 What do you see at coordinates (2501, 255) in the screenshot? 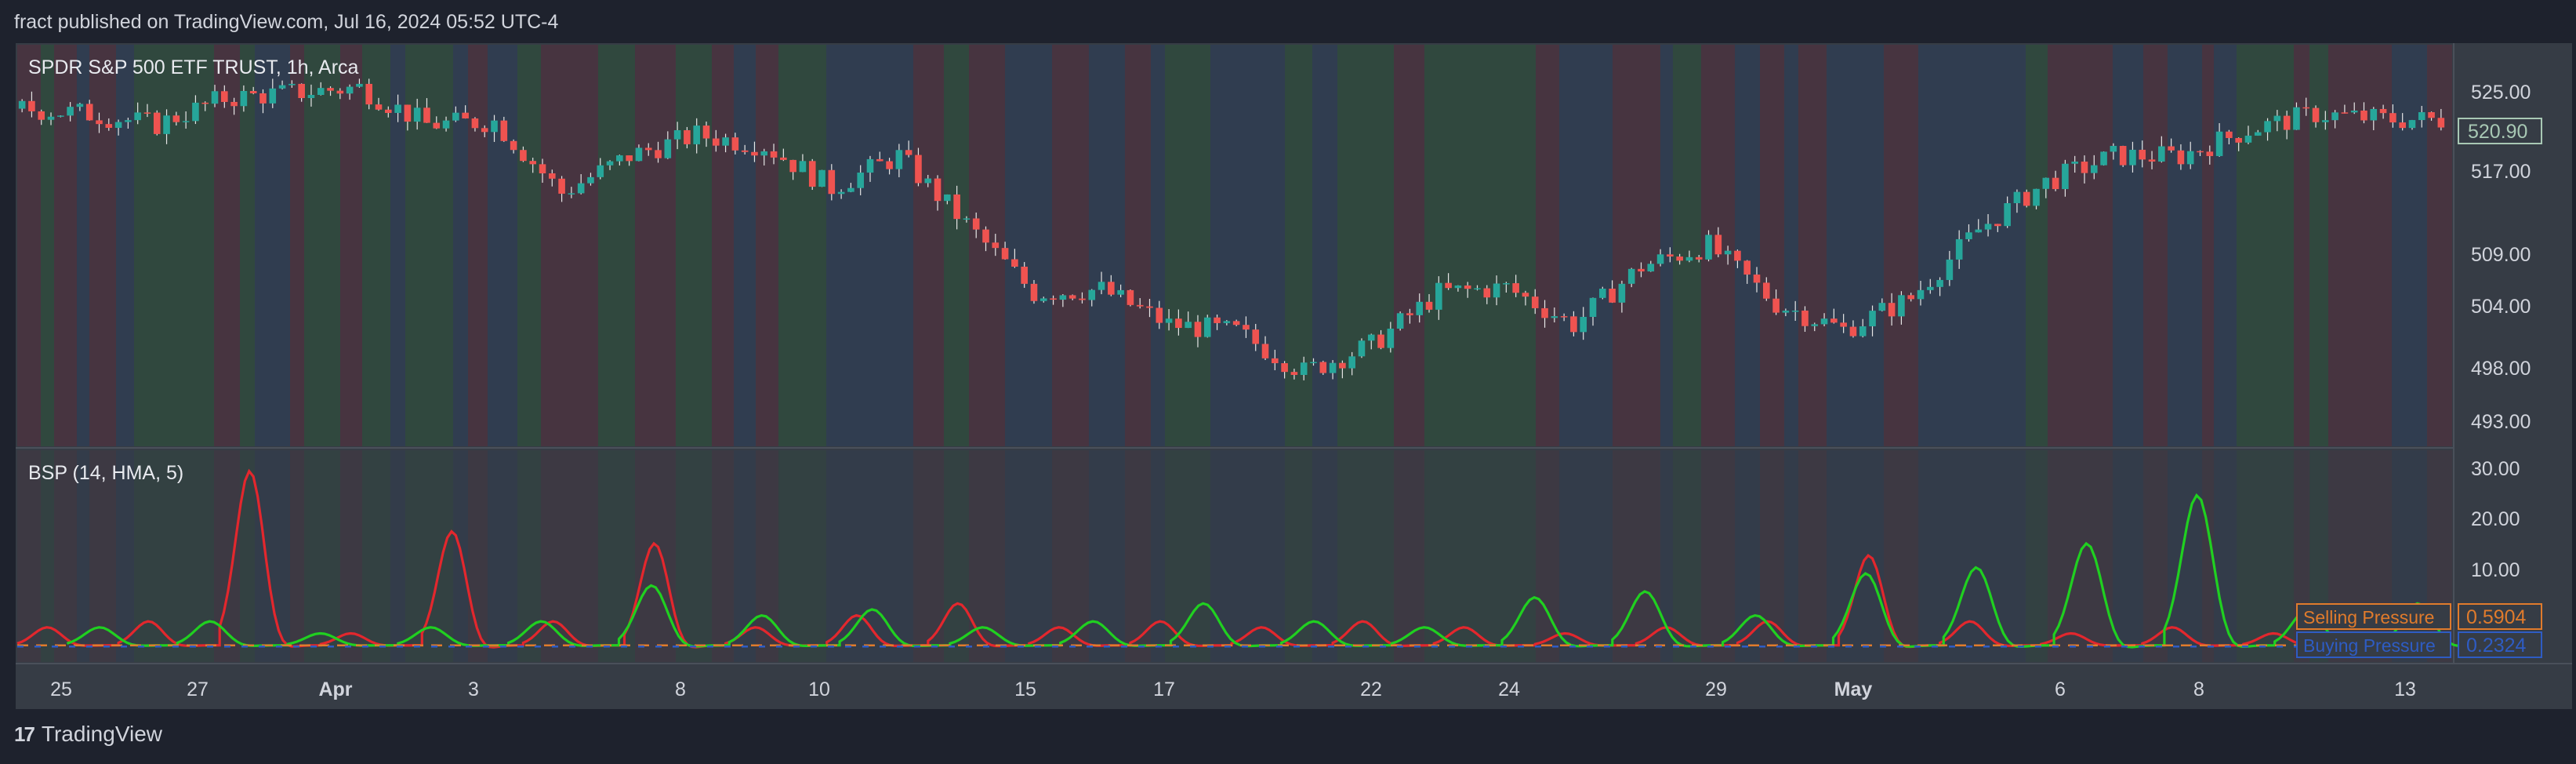
I see `price-tick: 509.00` at bounding box center [2501, 255].